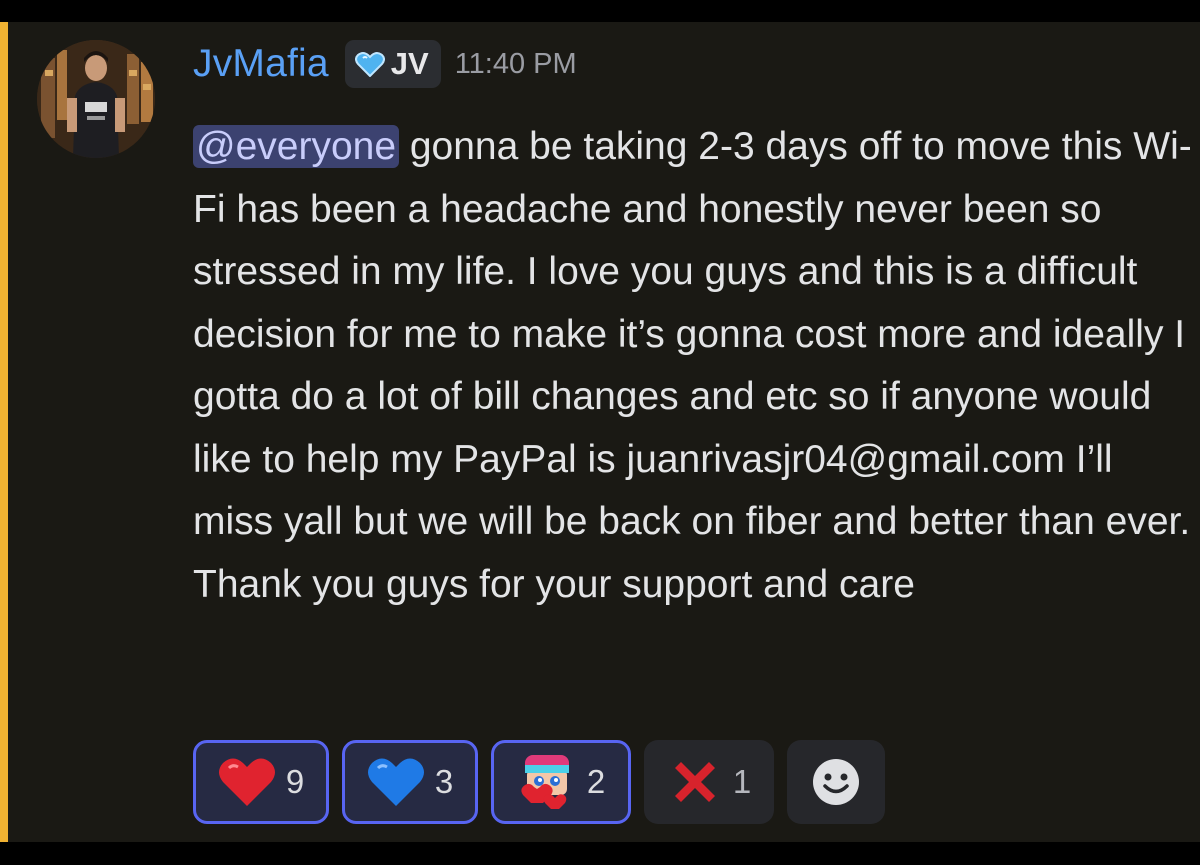  Describe the element at coordinates (246, 782) in the screenshot. I see `red-heart-icon` at that location.